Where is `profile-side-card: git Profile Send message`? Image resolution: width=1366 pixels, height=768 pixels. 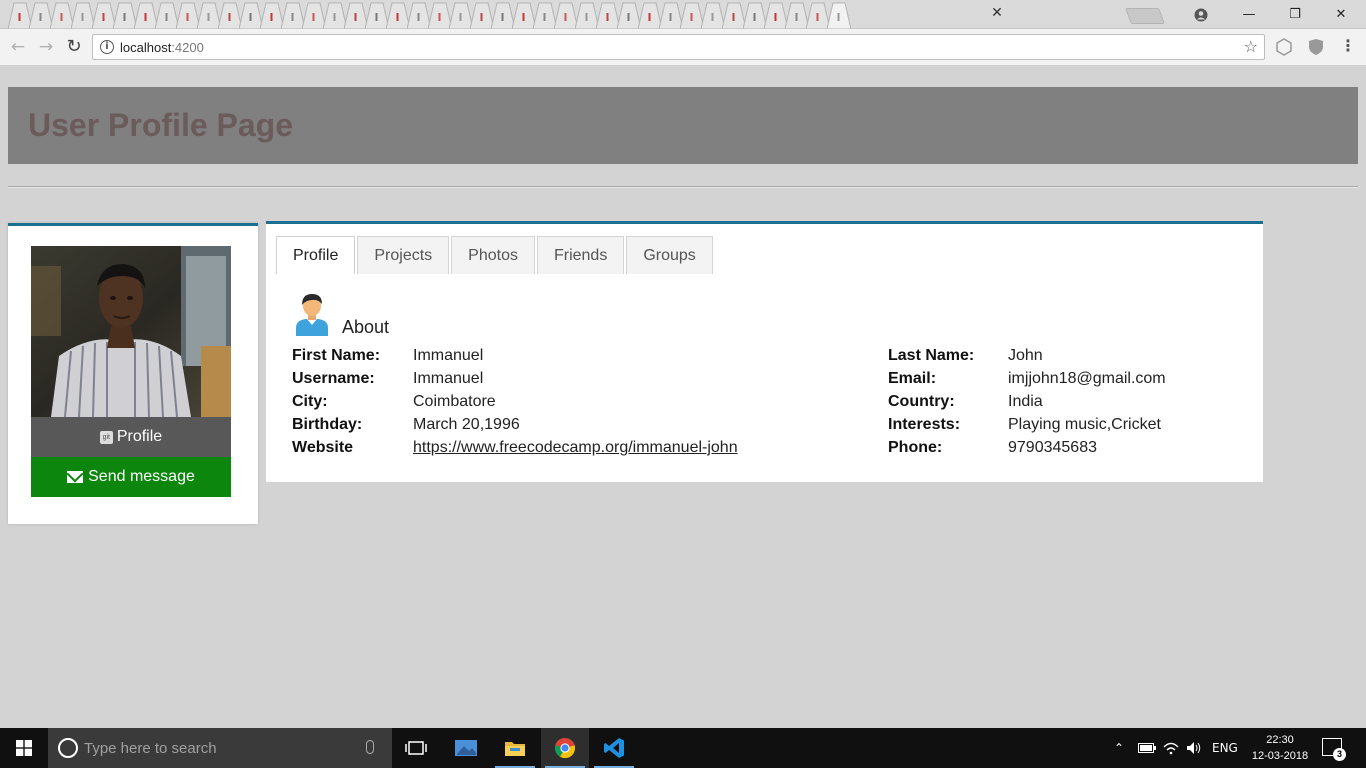 profile-side-card: git Profile Send message is located at coordinates (133, 373).